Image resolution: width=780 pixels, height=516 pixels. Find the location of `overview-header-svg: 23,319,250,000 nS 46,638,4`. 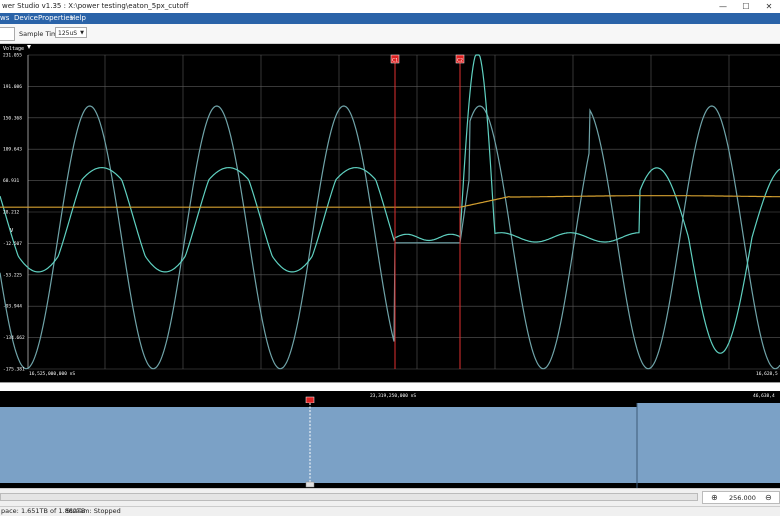

overview-header-svg: 23,319,250,000 nS 46,638,4 is located at coordinates (390, 393).